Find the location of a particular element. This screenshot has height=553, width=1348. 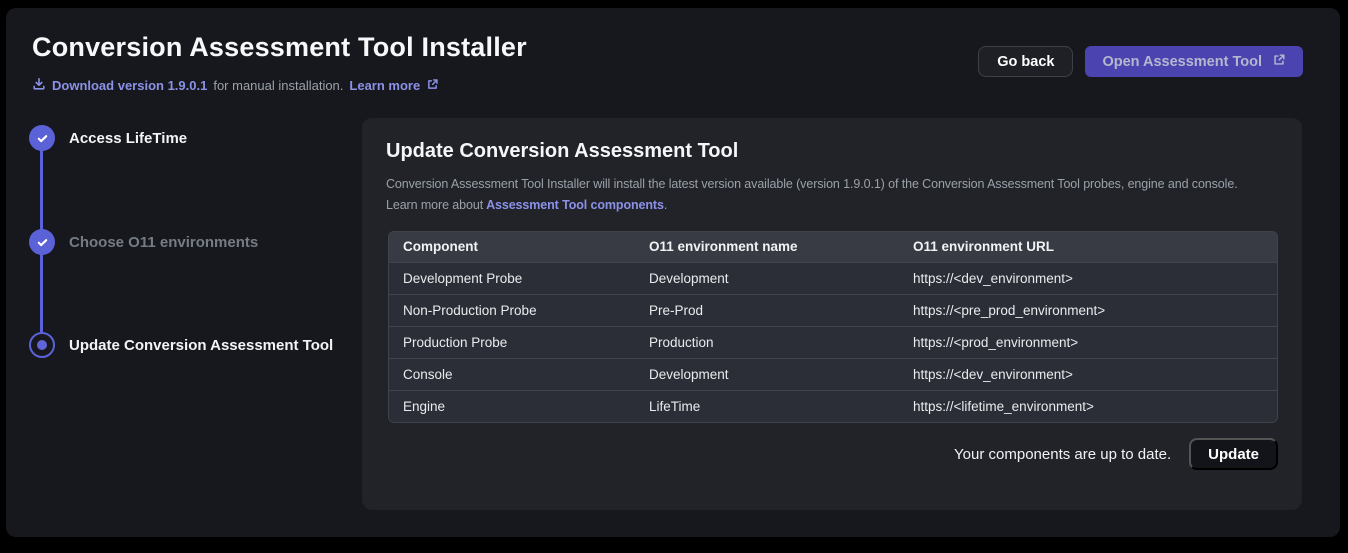

step-current-icon is located at coordinates (42, 345).